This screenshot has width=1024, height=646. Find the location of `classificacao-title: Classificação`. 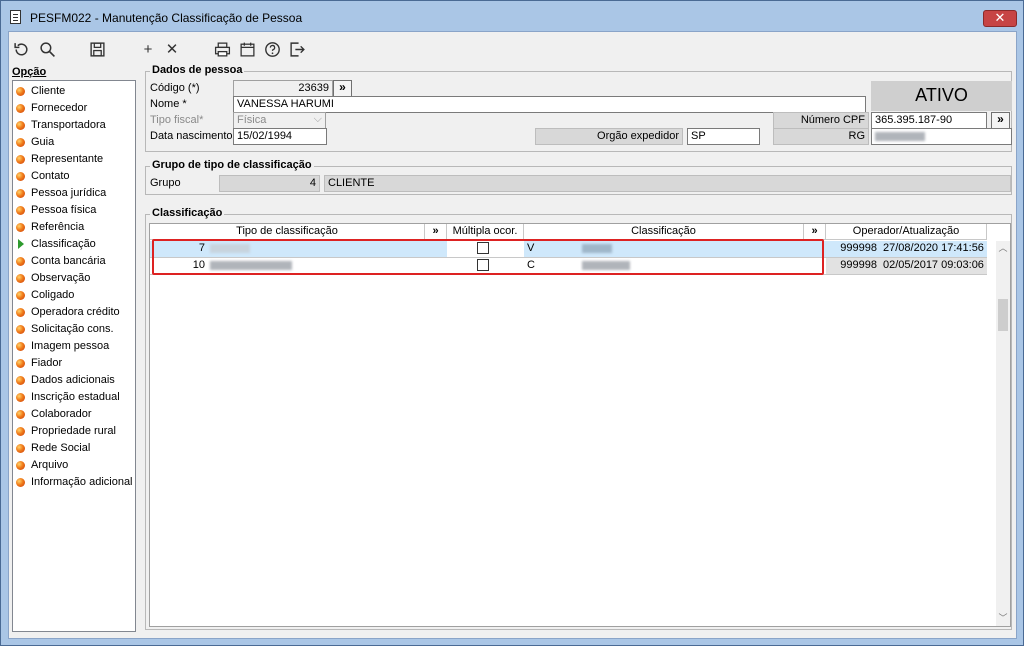

classificacao-title: Classificação is located at coordinates (187, 213).